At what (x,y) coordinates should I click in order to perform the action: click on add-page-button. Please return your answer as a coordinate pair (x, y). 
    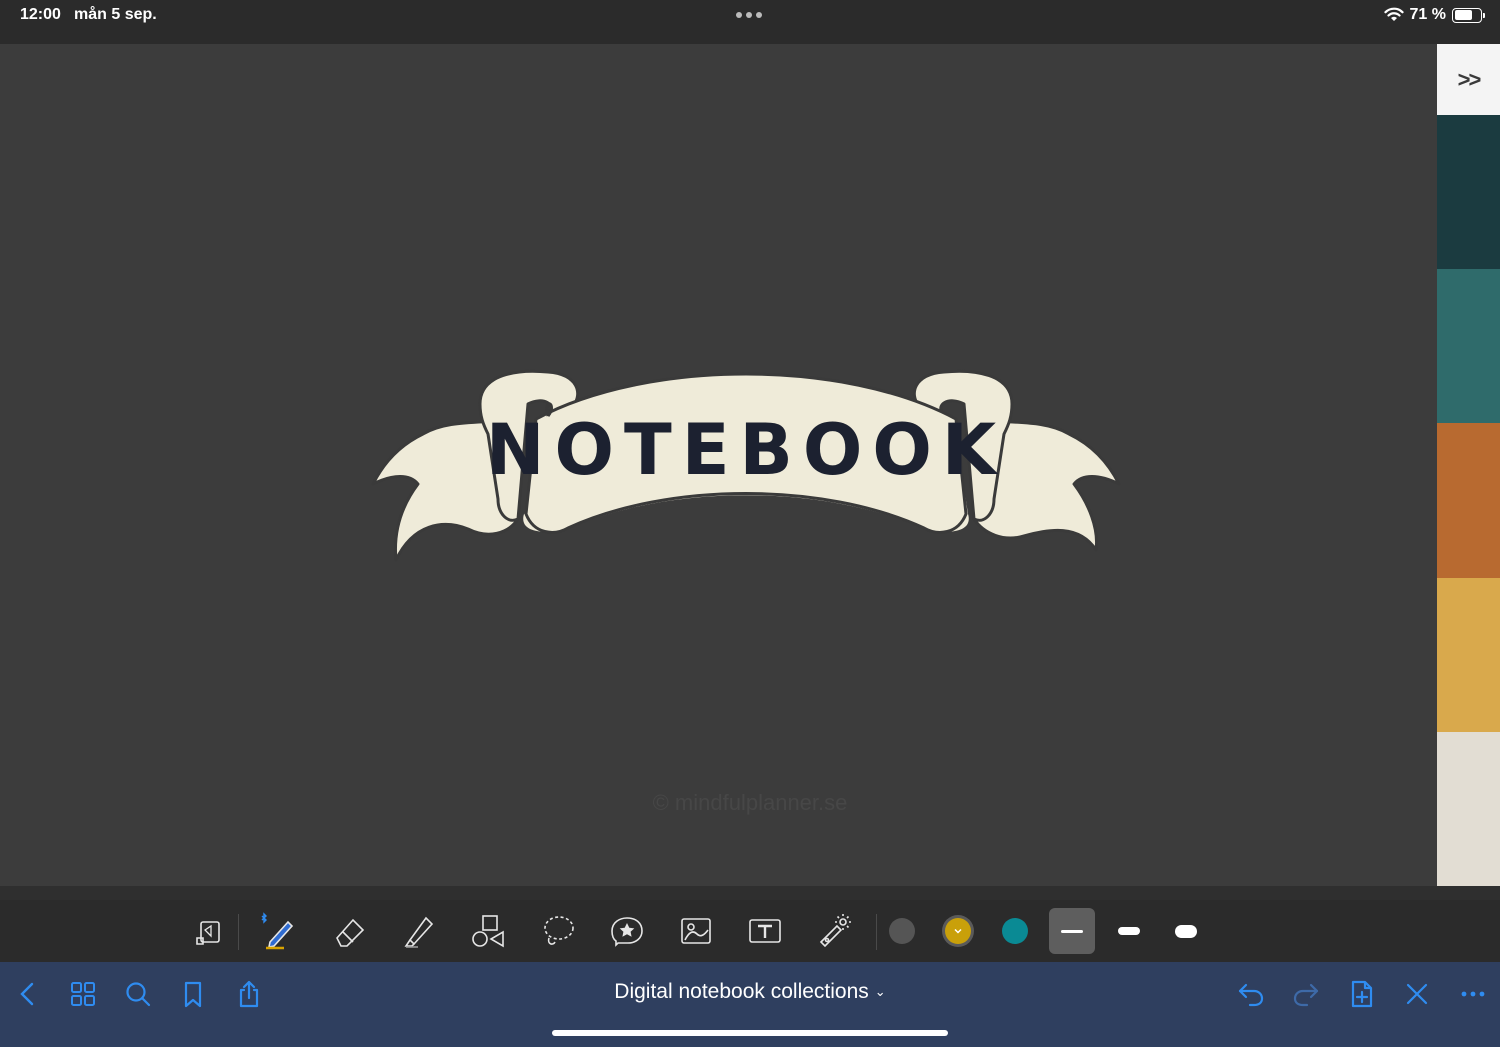
    Looking at the image, I should click on (1362, 994).